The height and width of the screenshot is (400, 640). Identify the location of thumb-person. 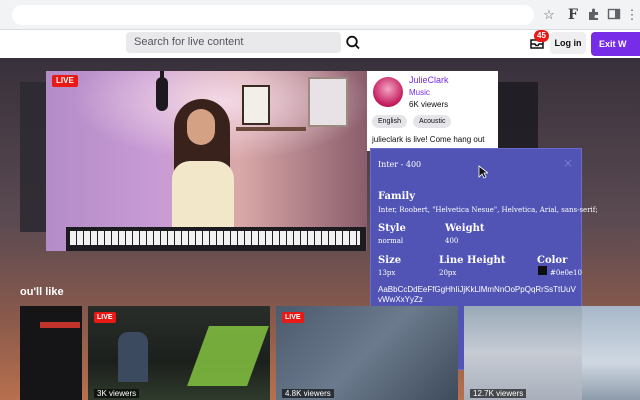
(133, 357).